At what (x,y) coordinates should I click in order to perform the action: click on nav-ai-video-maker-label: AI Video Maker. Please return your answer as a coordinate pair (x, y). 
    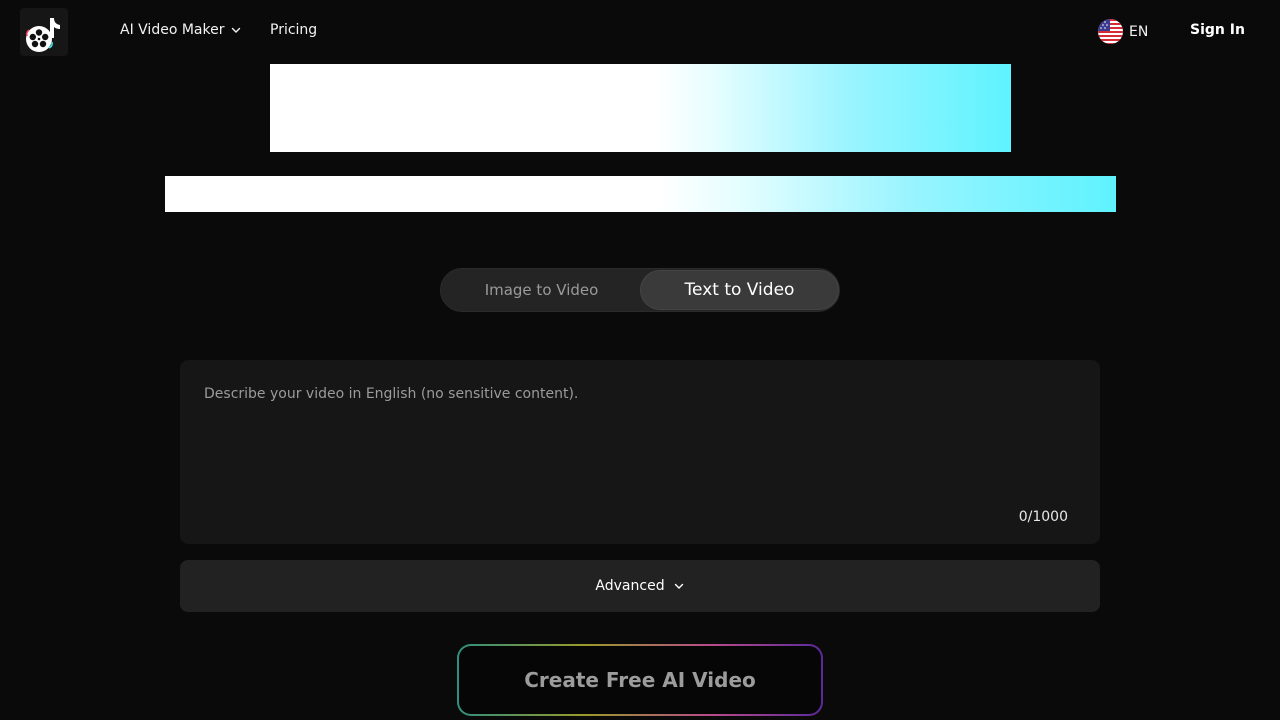
    Looking at the image, I should click on (172, 30).